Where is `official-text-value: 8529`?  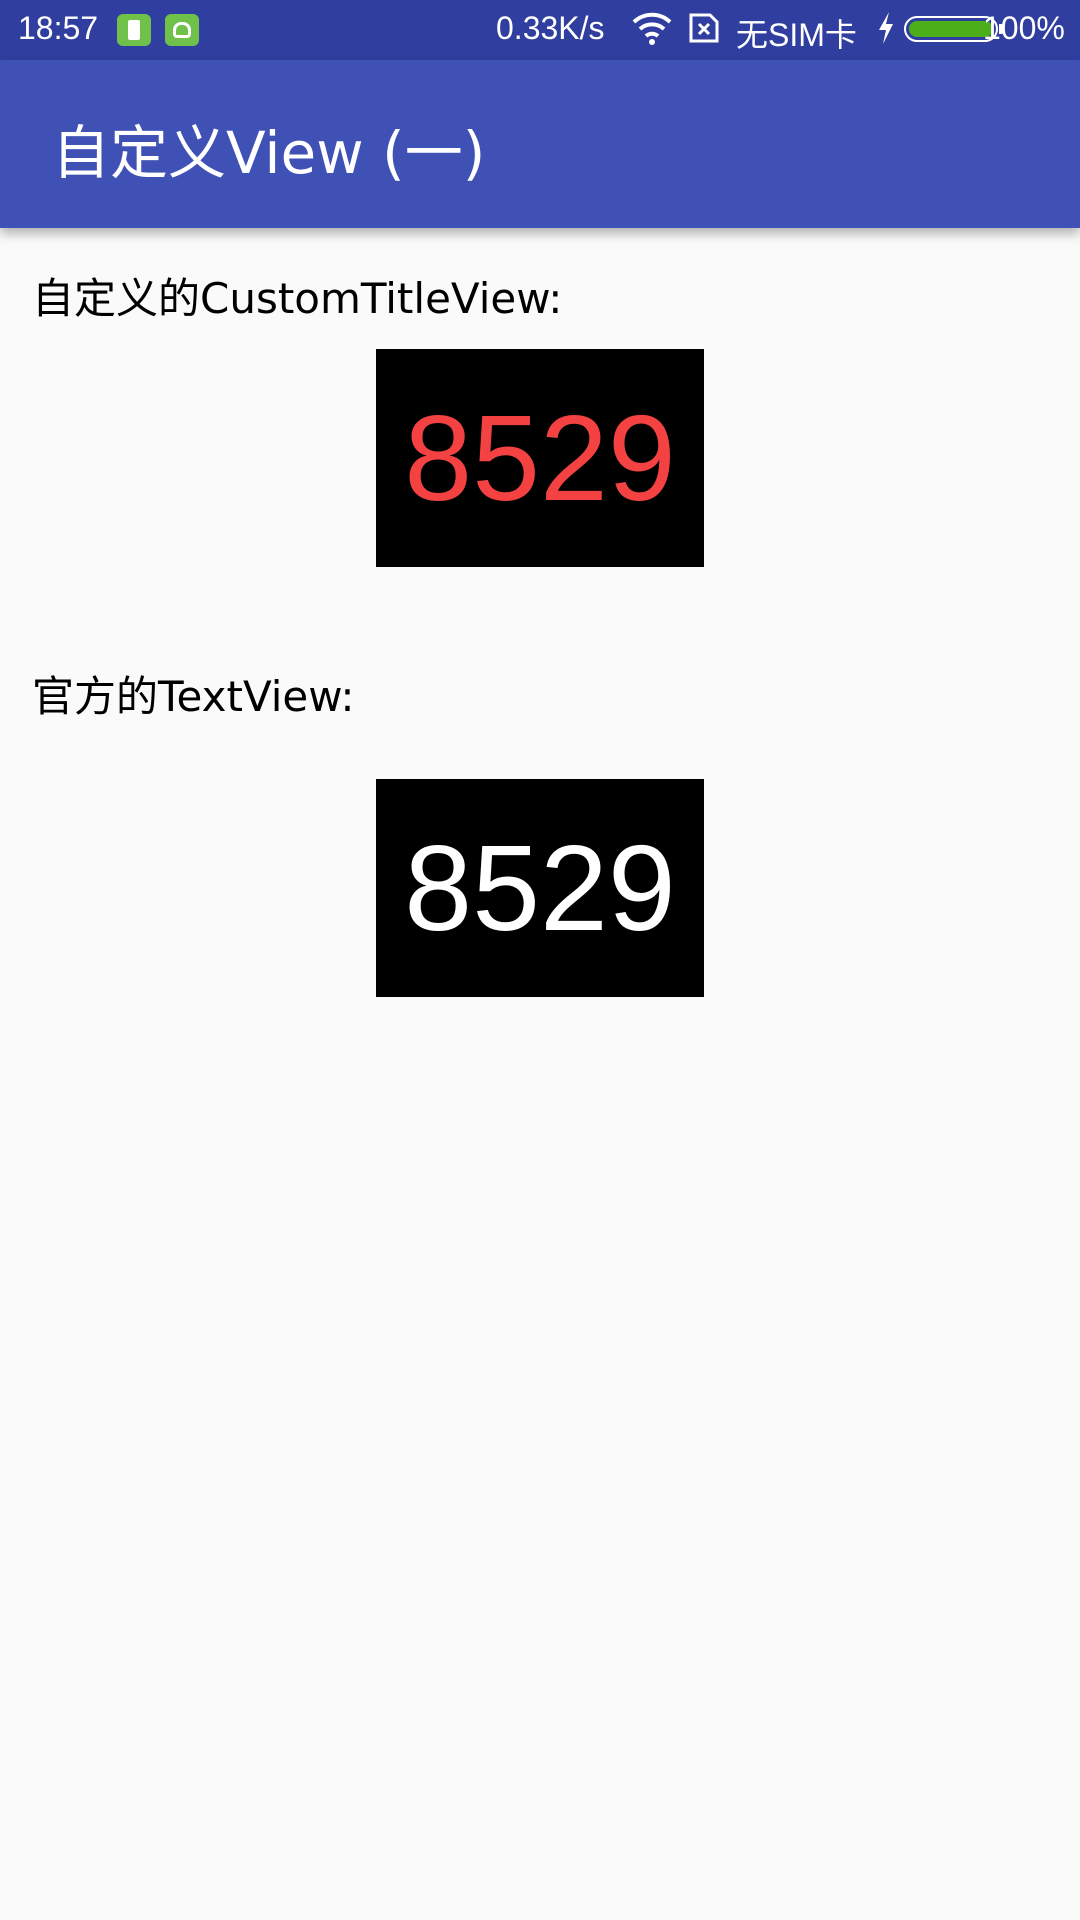
official-text-value: 8529 is located at coordinates (540, 888).